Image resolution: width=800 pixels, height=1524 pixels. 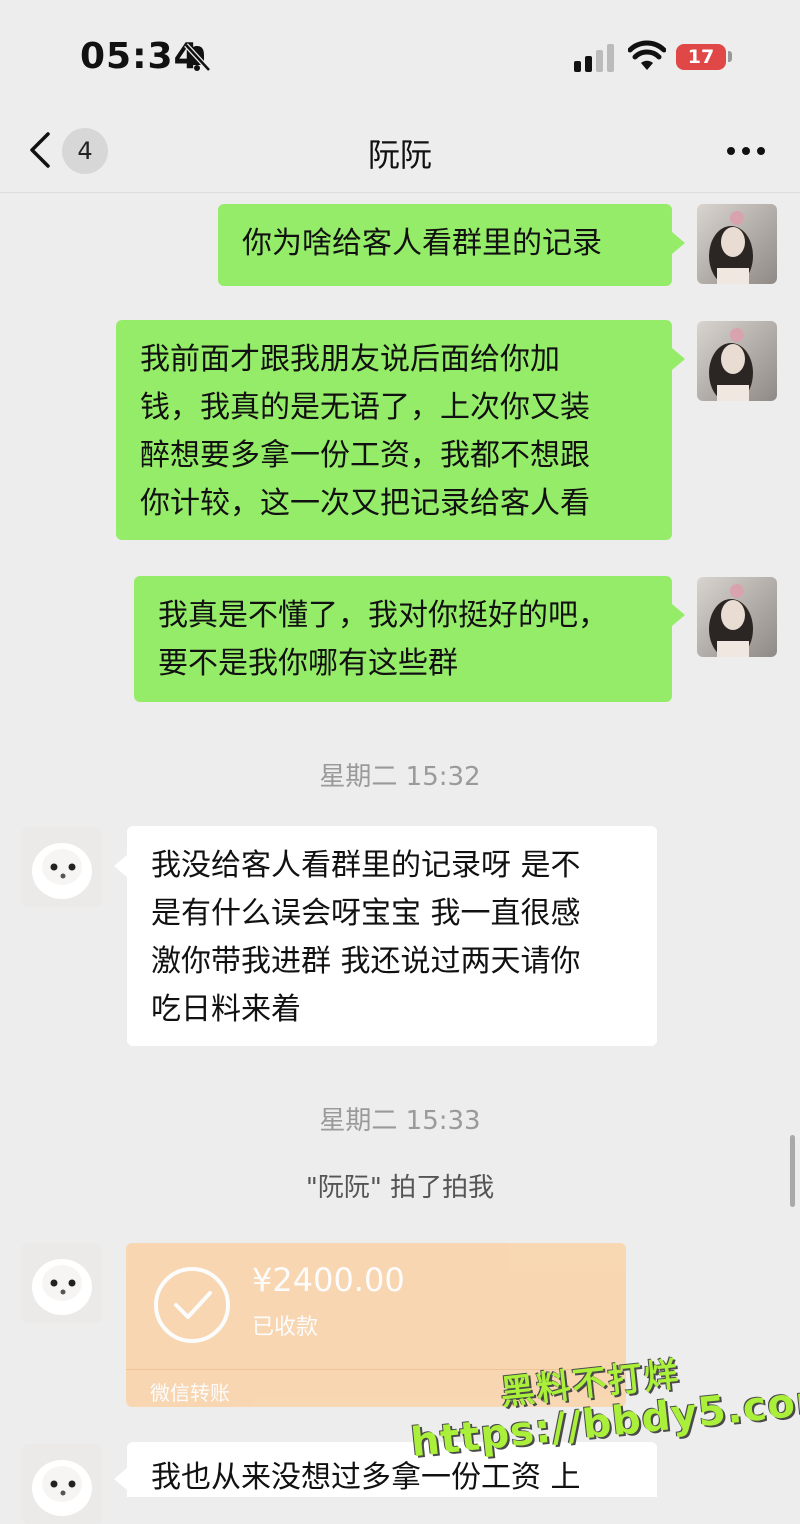 What do you see at coordinates (226, 1009) in the screenshot?
I see `message-line: 吃日料来着` at bounding box center [226, 1009].